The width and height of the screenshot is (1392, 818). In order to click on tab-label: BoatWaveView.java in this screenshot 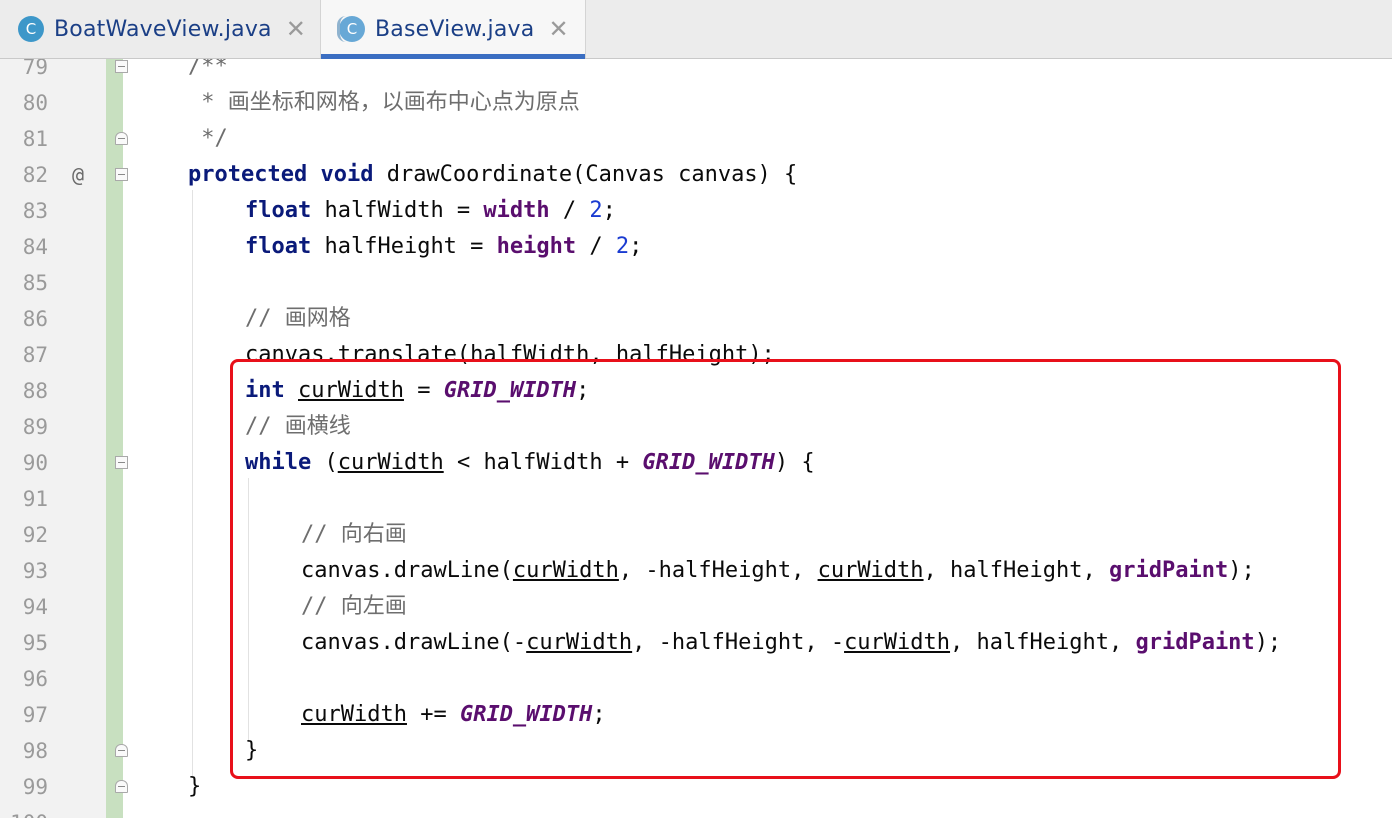, I will do `click(163, 29)`.